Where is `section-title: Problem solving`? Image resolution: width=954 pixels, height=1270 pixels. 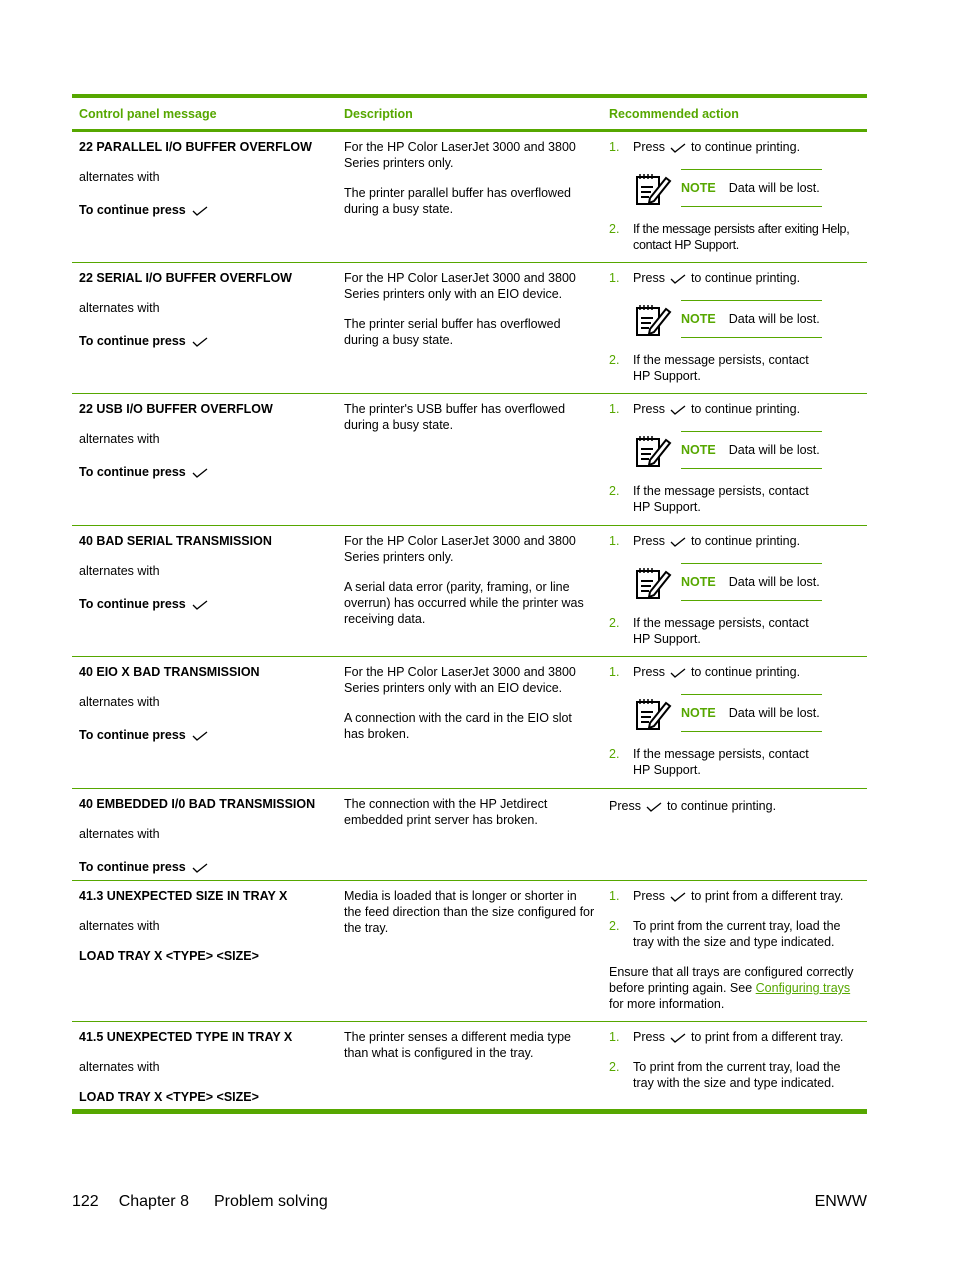 section-title: Problem solving is located at coordinates (270, 1201).